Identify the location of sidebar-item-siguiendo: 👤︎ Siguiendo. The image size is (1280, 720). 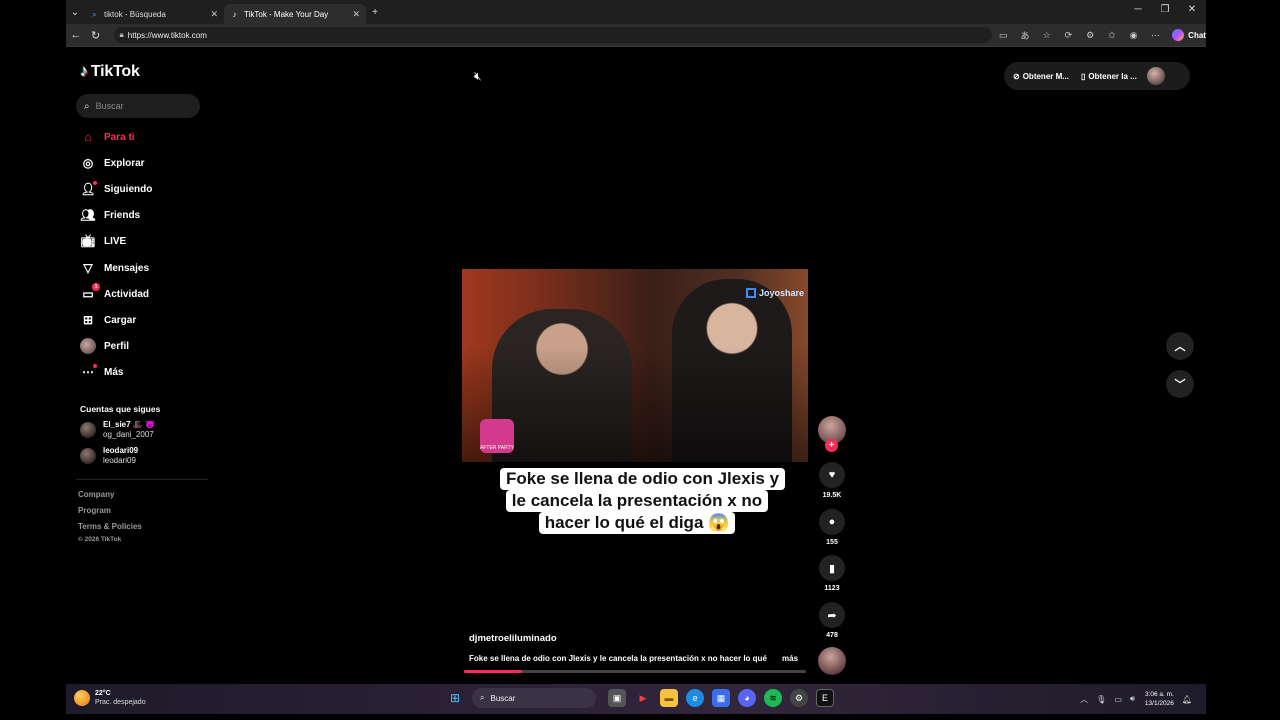
(116, 189).